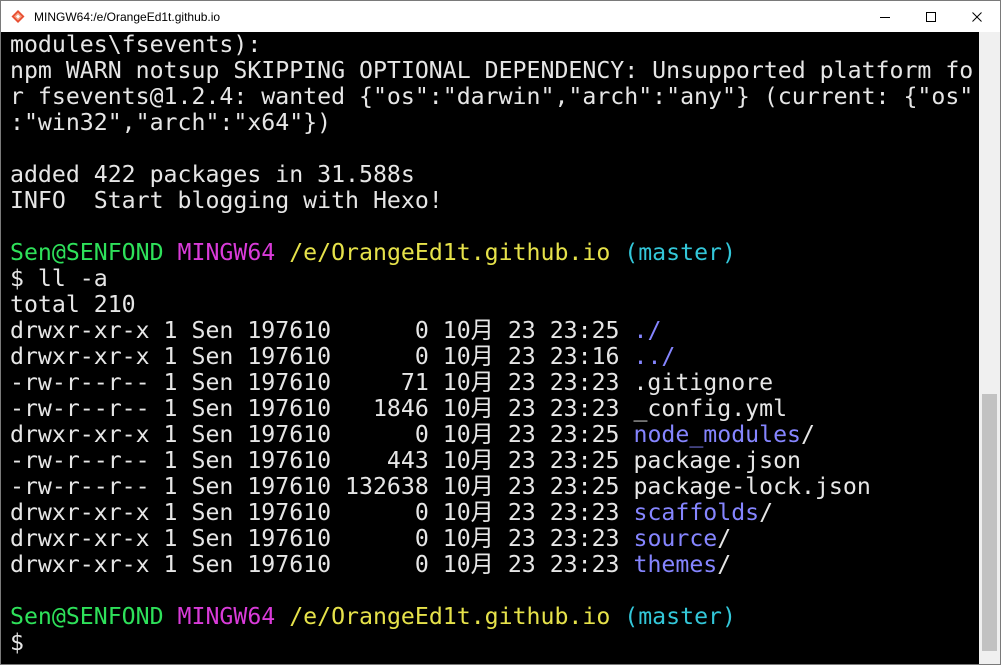 This screenshot has height=665, width=1001. I want to click on window-title: MINGW64:/e/OrangeEd1t.github.io, so click(127, 16).